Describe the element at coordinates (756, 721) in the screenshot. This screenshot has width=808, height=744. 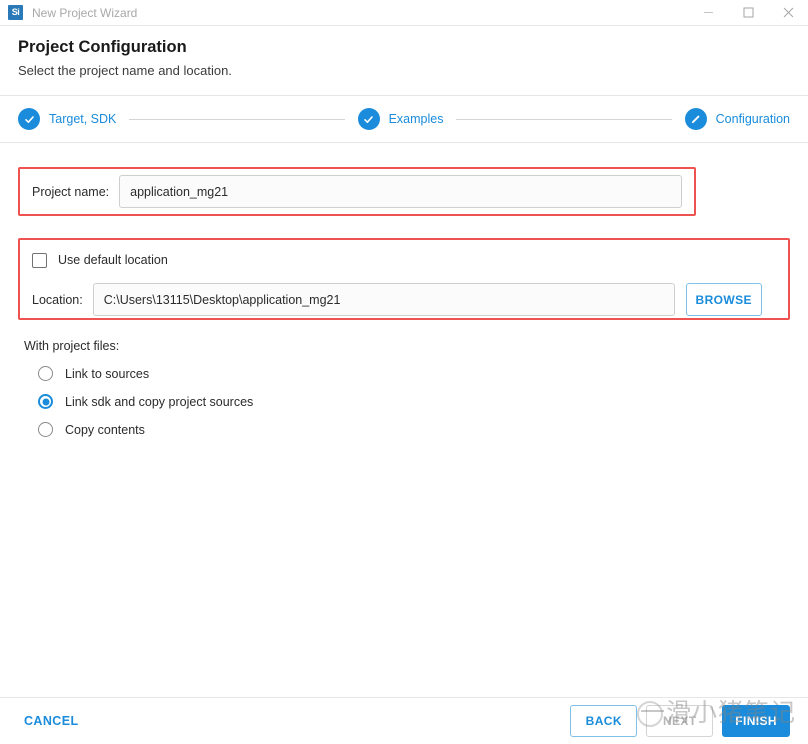
I see `finish-button: FINISH` at that location.